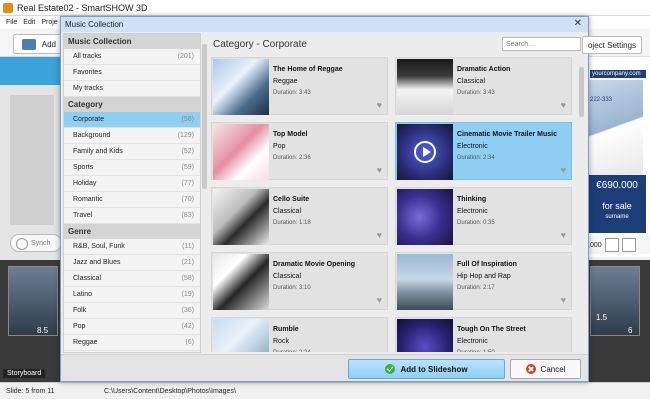 This screenshot has height=399, width=650. I want to click on preview-phone-text: 222-333, so click(601, 100).